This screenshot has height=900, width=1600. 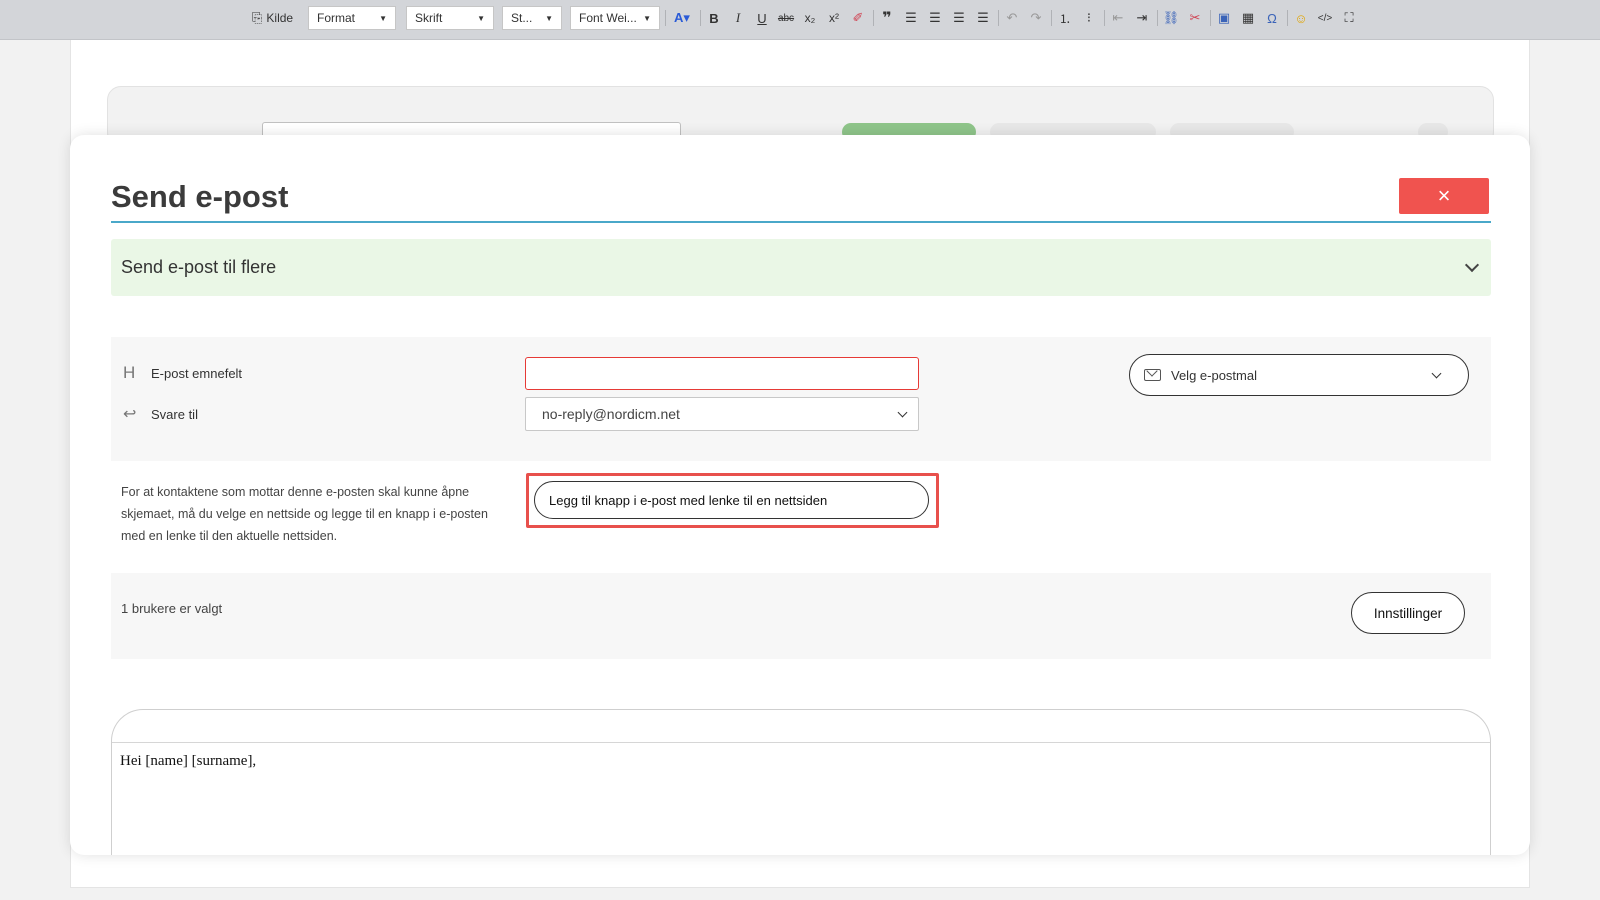 What do you see at coordinates (129, 372) in the screenshot?
I see `heading-icon: H` at bounding box center [129, 372].